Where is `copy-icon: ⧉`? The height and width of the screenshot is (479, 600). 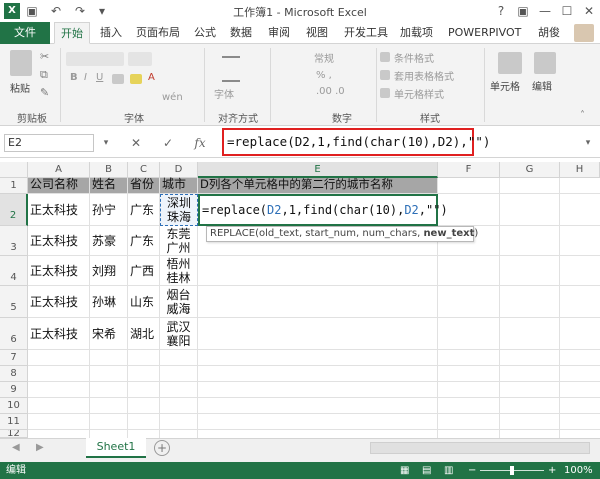 copy-icon: ⧉ is located at coordinates (44, 75).